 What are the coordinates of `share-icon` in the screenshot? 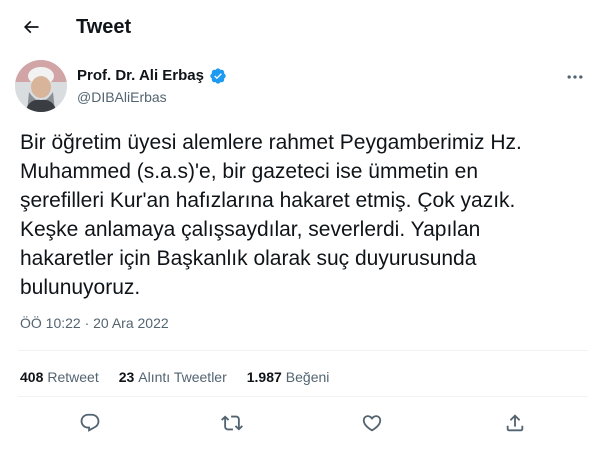 It's located at (515, 423).